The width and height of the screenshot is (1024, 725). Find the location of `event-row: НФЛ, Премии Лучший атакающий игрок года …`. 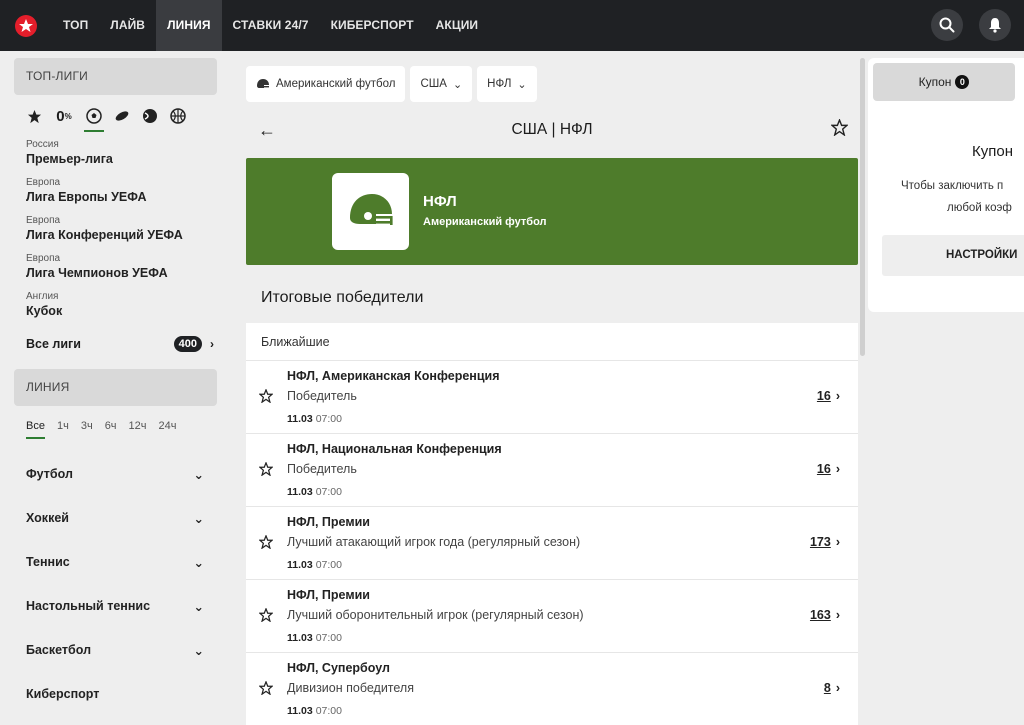

event-row: НФЛ, Премии Лучший атакающий игрок года … is located at coordinates (552, 543).